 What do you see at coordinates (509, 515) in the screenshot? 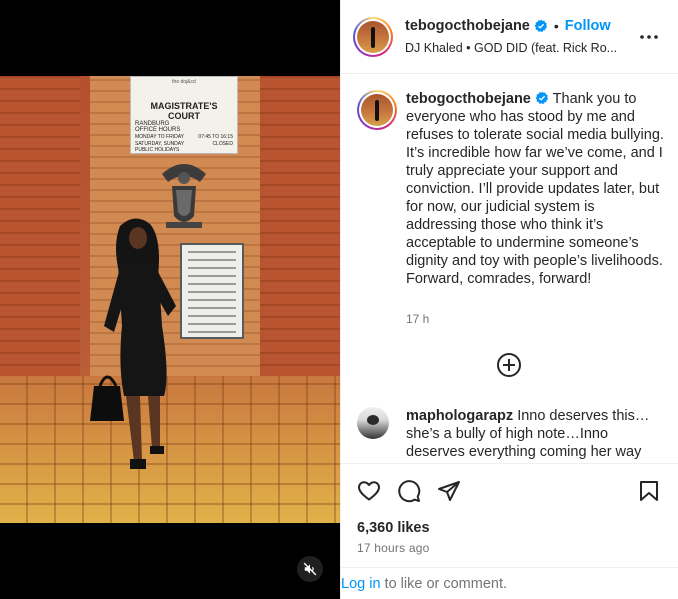
I see `post-actions: 6,360 likes 17 hours ago` at bounding box center [509, 515].